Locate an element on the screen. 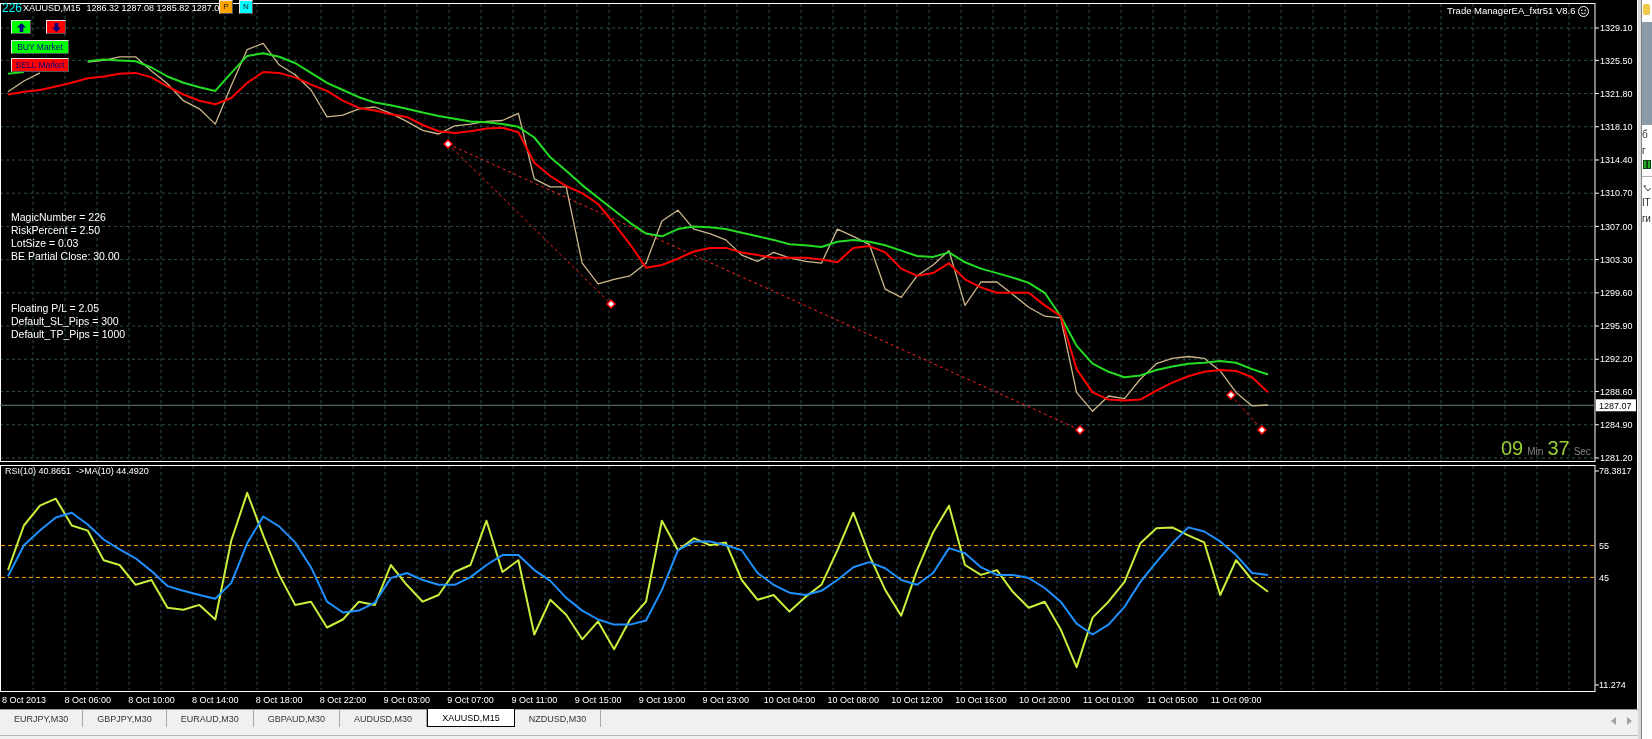 The width and height of the screenshot is (1652, 739). down-arrow-button is located at coordinates (56, 27).